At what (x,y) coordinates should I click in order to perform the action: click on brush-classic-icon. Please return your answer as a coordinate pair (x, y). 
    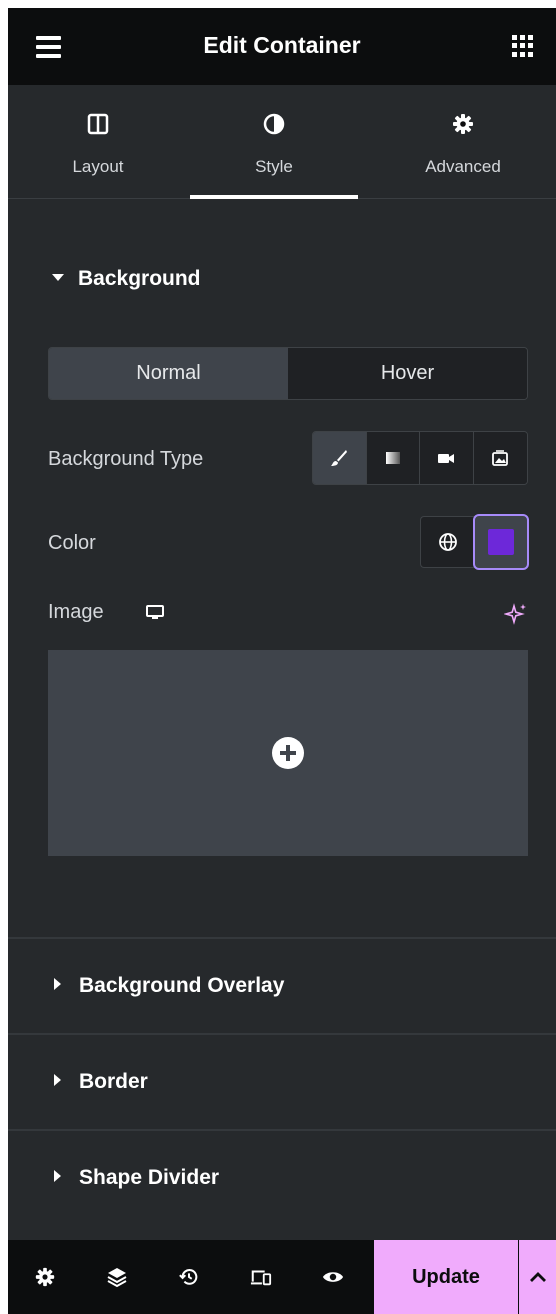
    Looking at the image, I should click on (339, 458).